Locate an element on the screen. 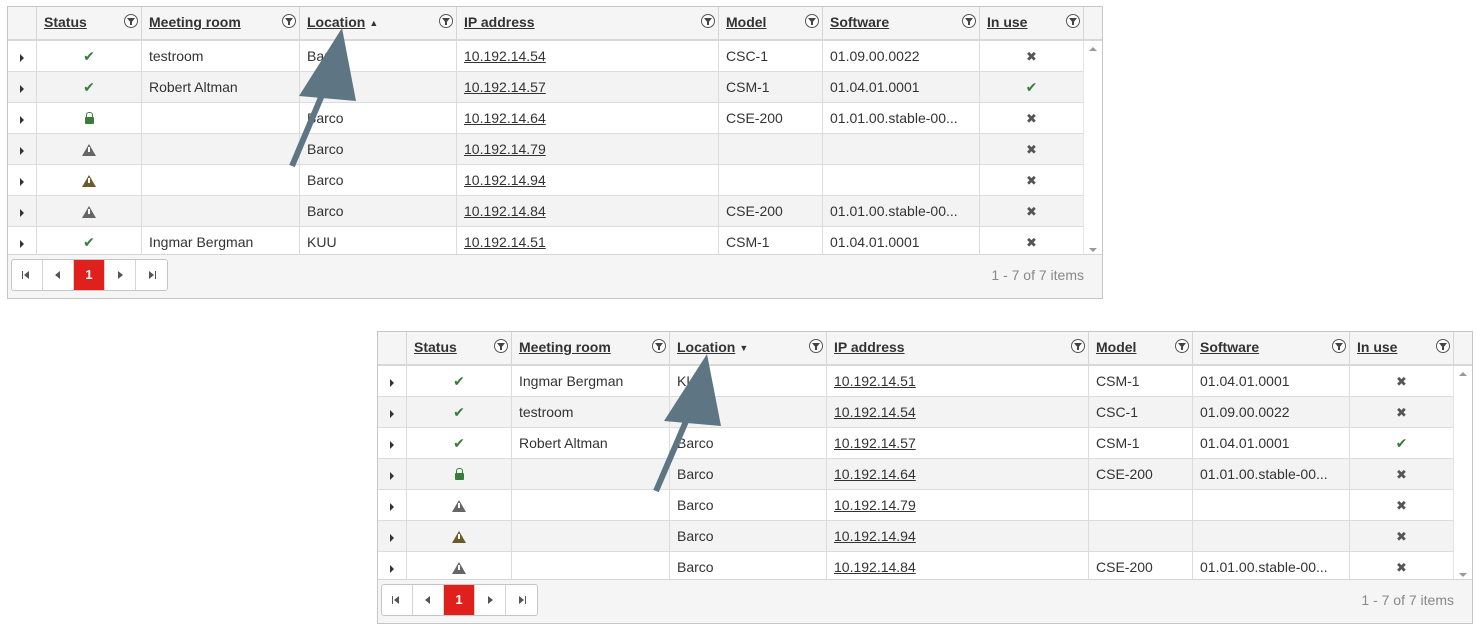 The height and width of the screenshot is (632, 1477). column-header-location: Location ▼ is located at coordinates (748, 348).